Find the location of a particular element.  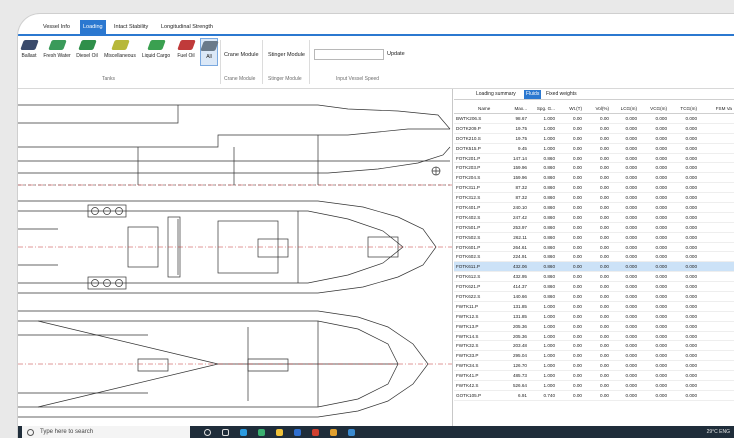

table-cell: 485.73 is located at coordinates (517, 376).